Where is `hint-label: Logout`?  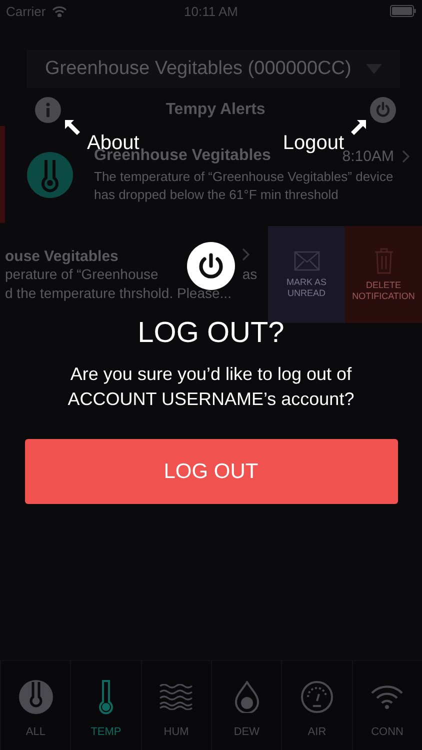 hint-label: Logout is located at coordinates (313, 143).